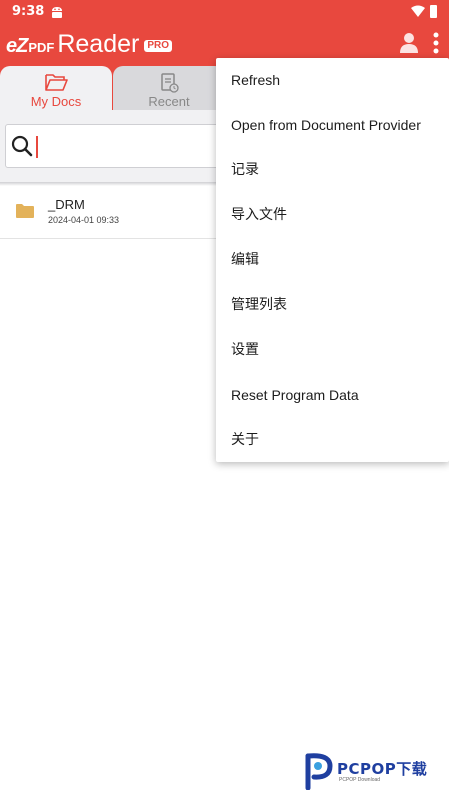 The image size is (449, 800). I want to click on logo-reader: Reader, so click(98, 44).